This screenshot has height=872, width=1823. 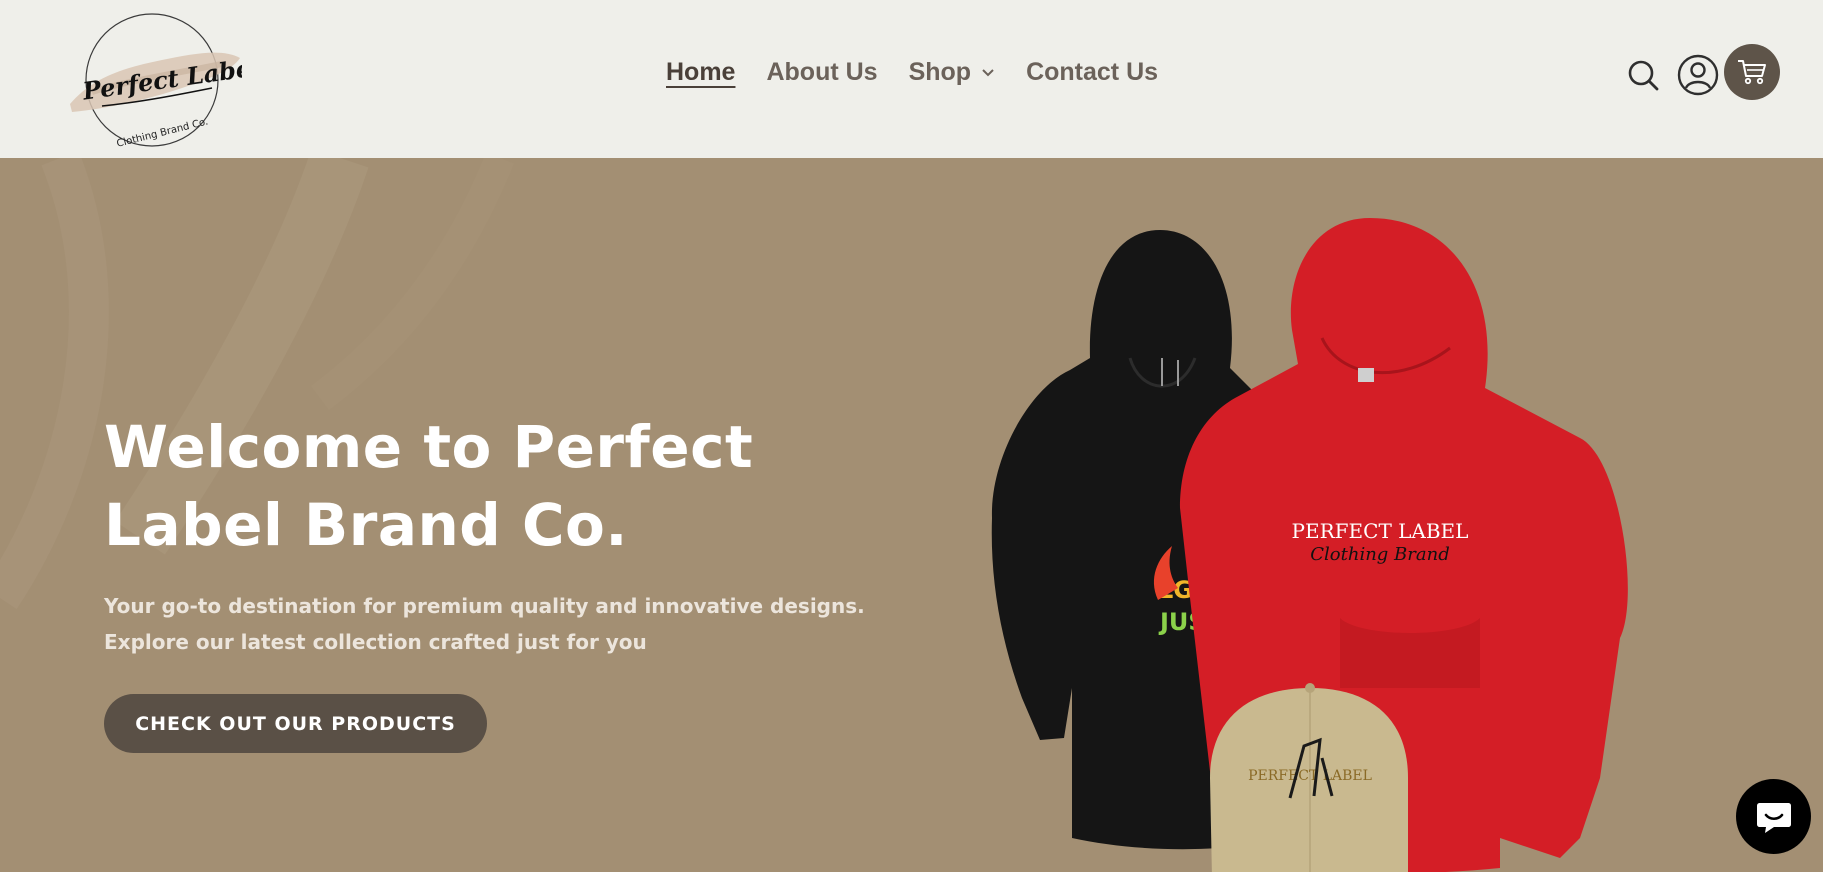 I want to click on chat-icon, so click(x=1773, y=816).